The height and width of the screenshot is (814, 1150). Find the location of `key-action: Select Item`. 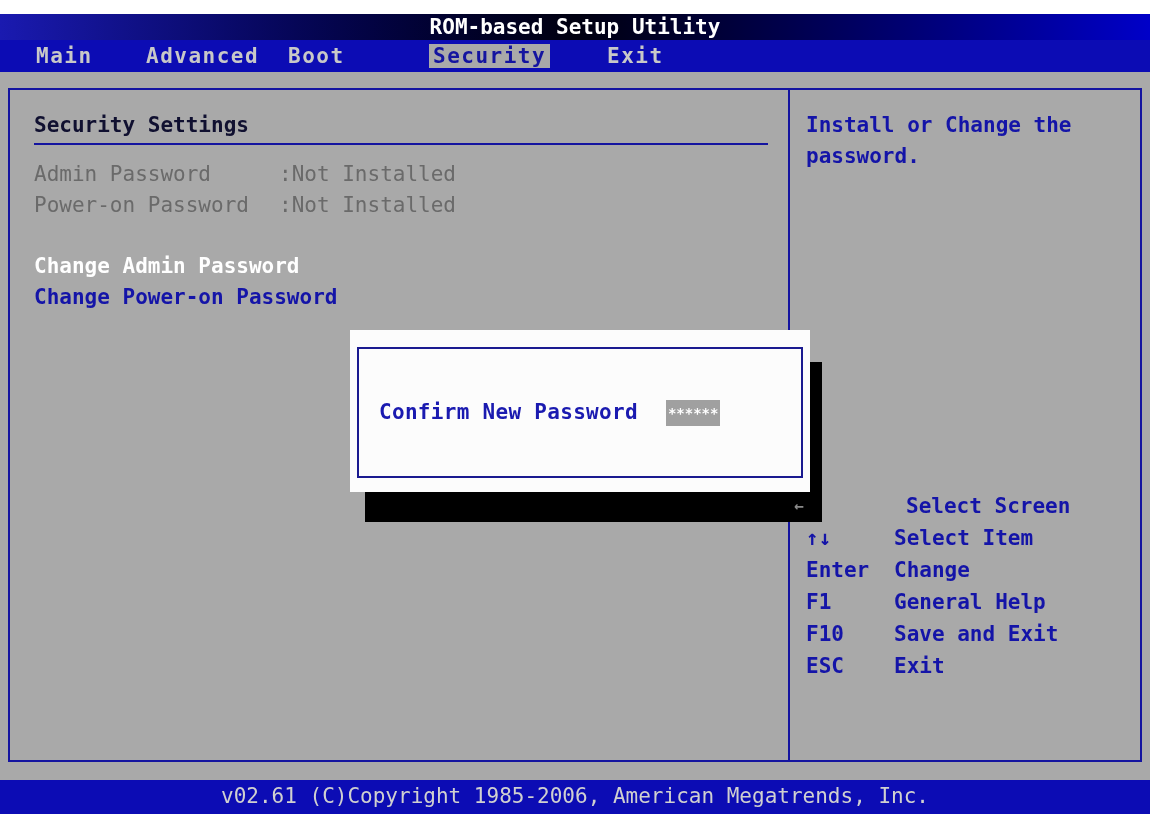

key-action: Select Item is located at coordinates (964, 538).